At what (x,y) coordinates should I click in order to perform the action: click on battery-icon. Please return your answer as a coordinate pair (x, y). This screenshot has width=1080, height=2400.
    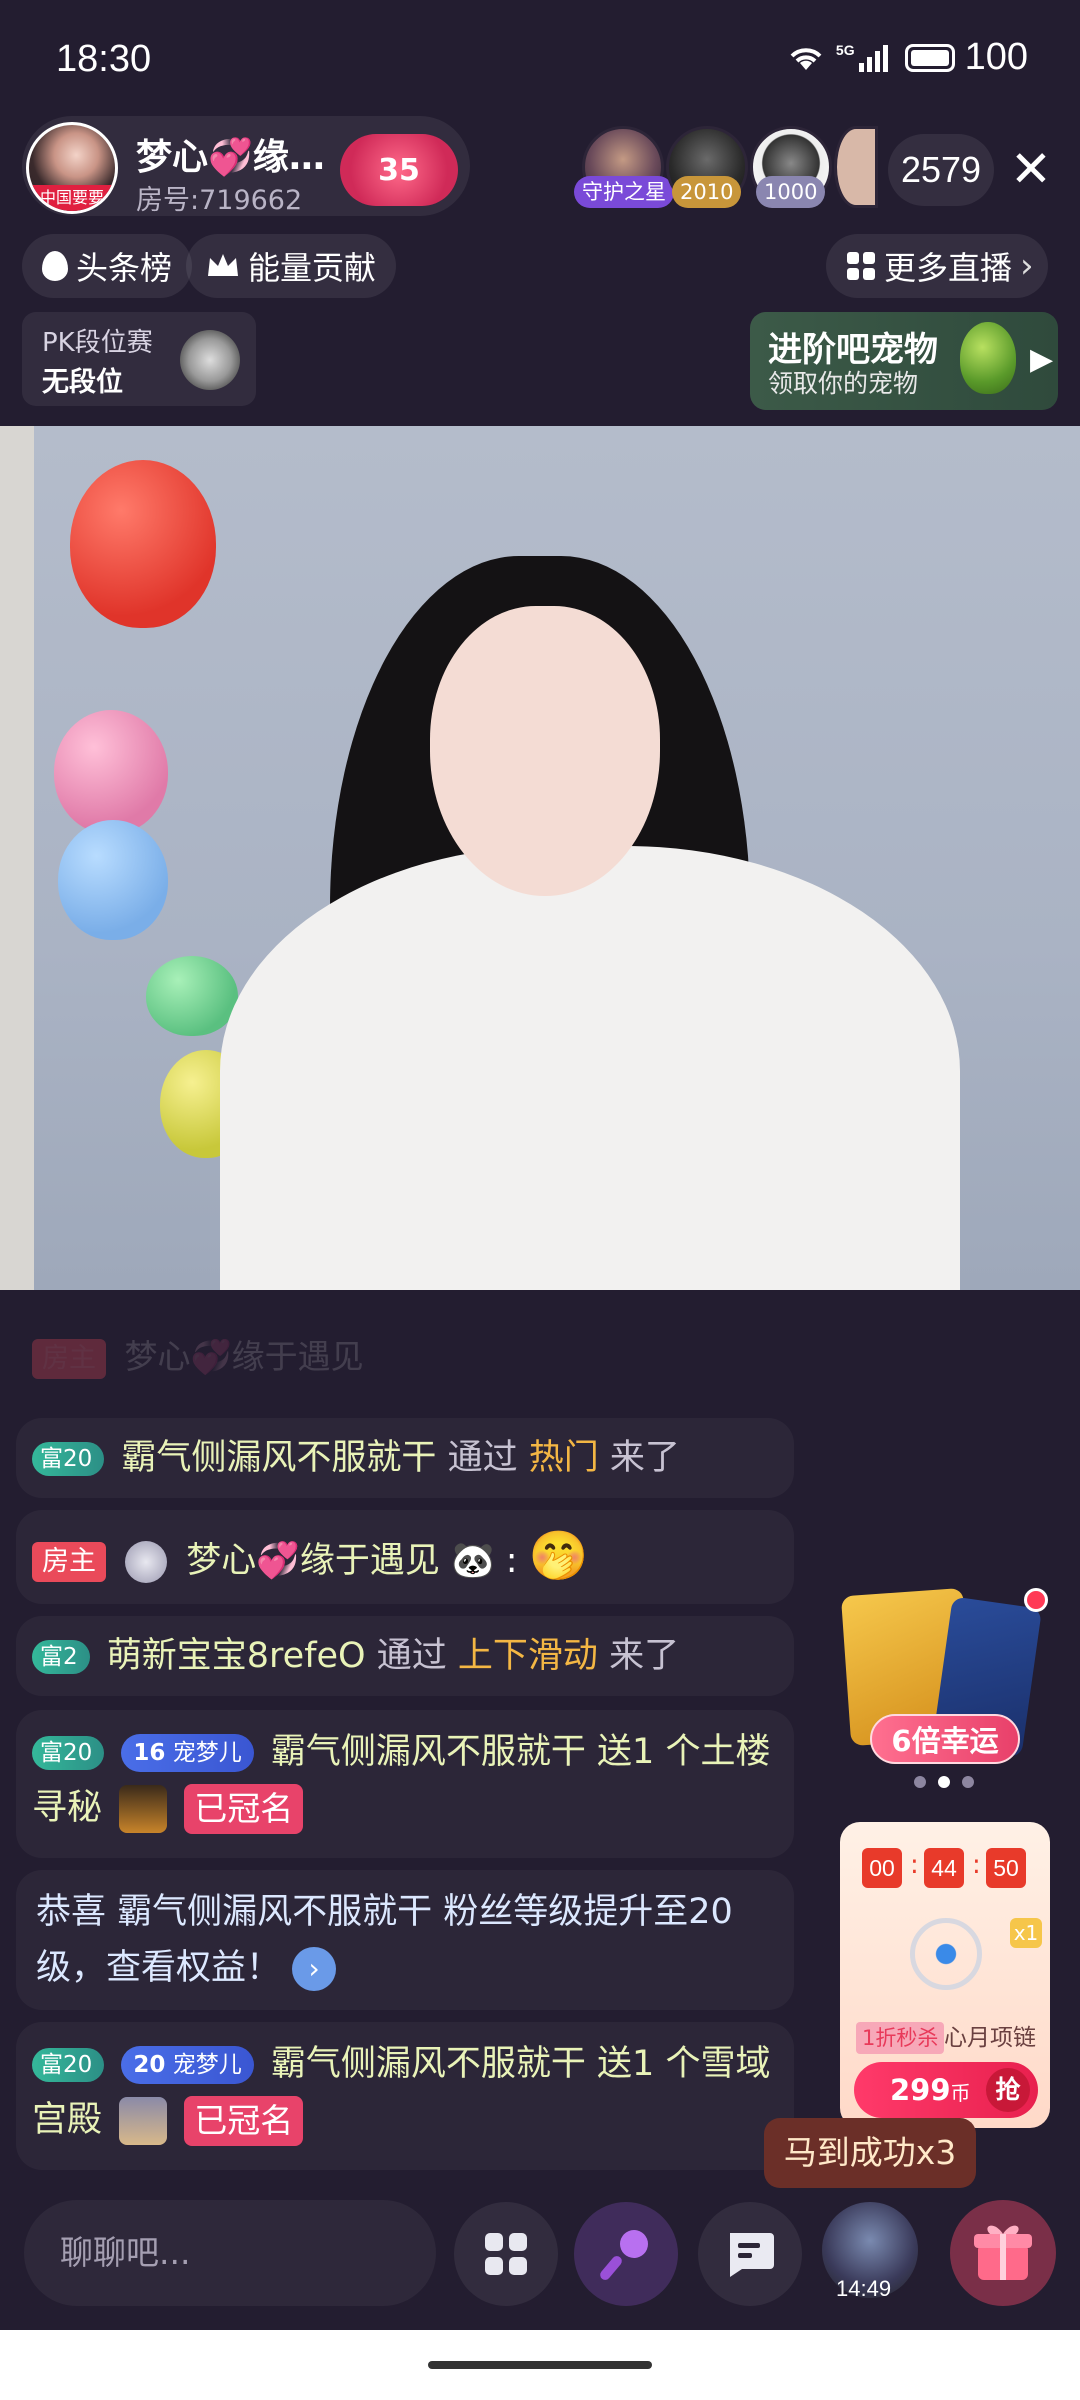
    Looking at the image, I should click on (929, 57).